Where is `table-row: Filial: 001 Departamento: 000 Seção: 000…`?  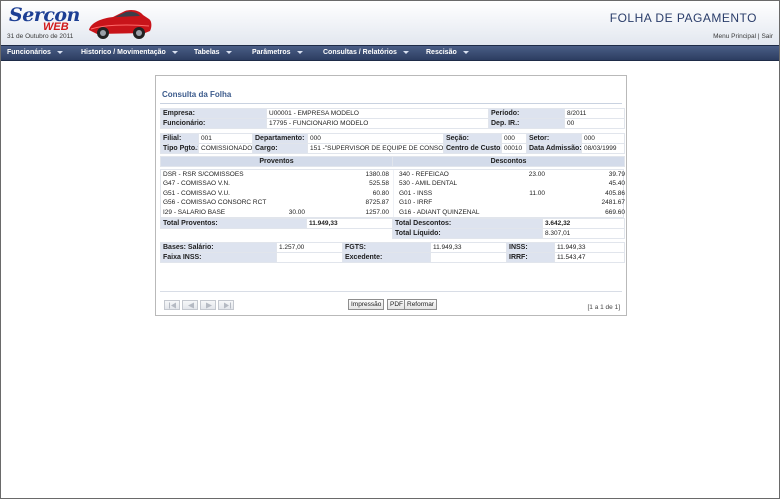 table-row: Filial: 001 Departamento: 000 Seção: 000… is located at coordinates (392, 138).